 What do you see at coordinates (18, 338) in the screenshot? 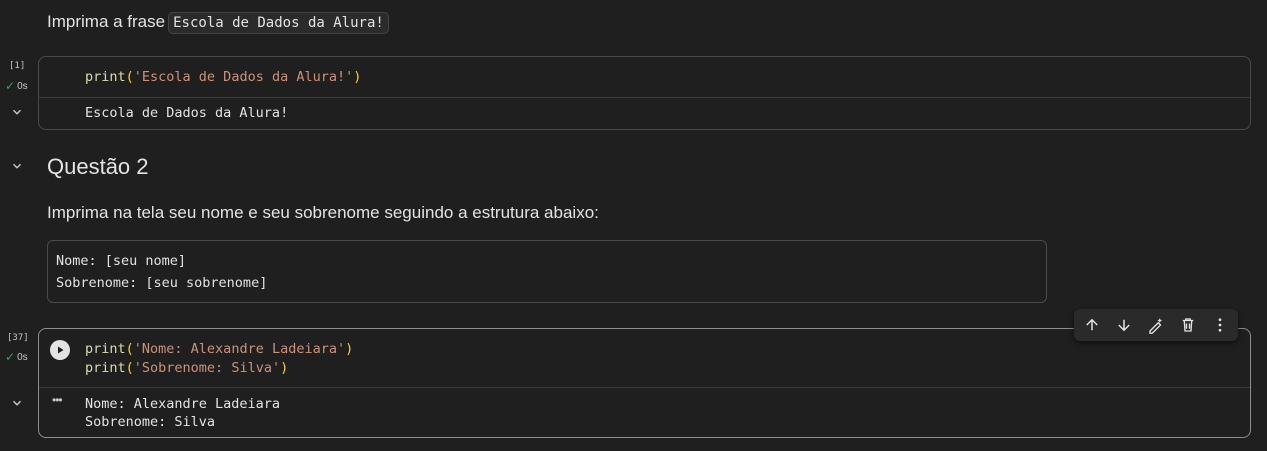
I see `execution-count: [37]` at bounding box center [18, 338].